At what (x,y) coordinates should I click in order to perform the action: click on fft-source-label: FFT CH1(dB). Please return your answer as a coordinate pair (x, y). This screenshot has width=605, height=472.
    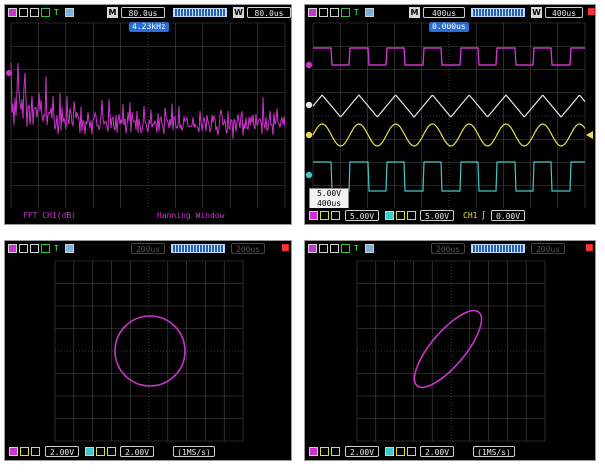
    Looking at the image, I should click on (49, 215).